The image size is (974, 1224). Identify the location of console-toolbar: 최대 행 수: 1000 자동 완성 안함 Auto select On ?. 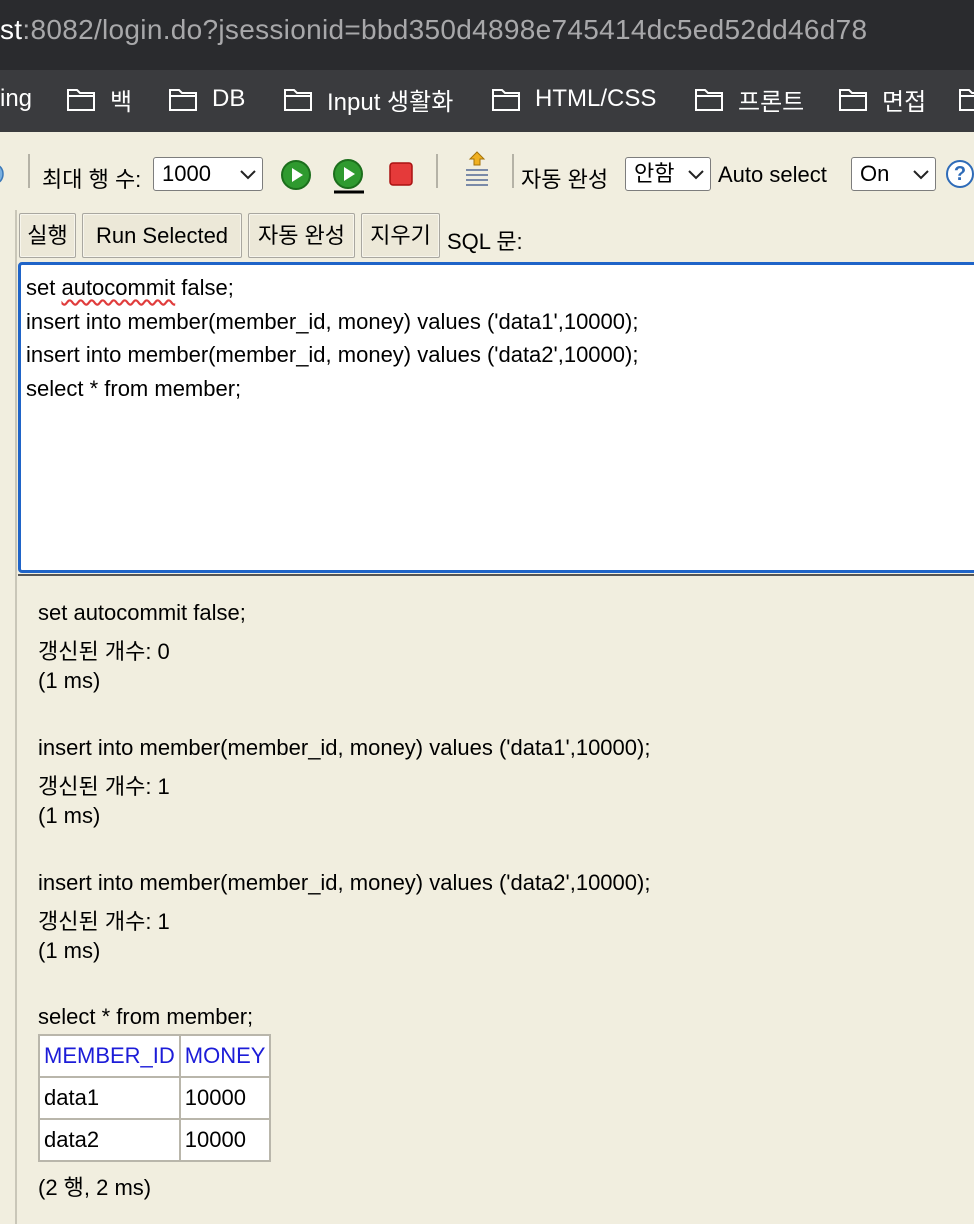
(487, 171).